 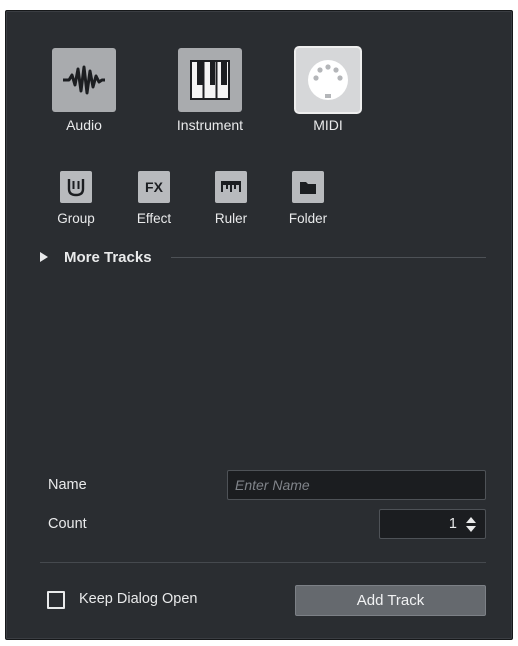 I want to click on name-label: Name, so click(x=67, y=485).